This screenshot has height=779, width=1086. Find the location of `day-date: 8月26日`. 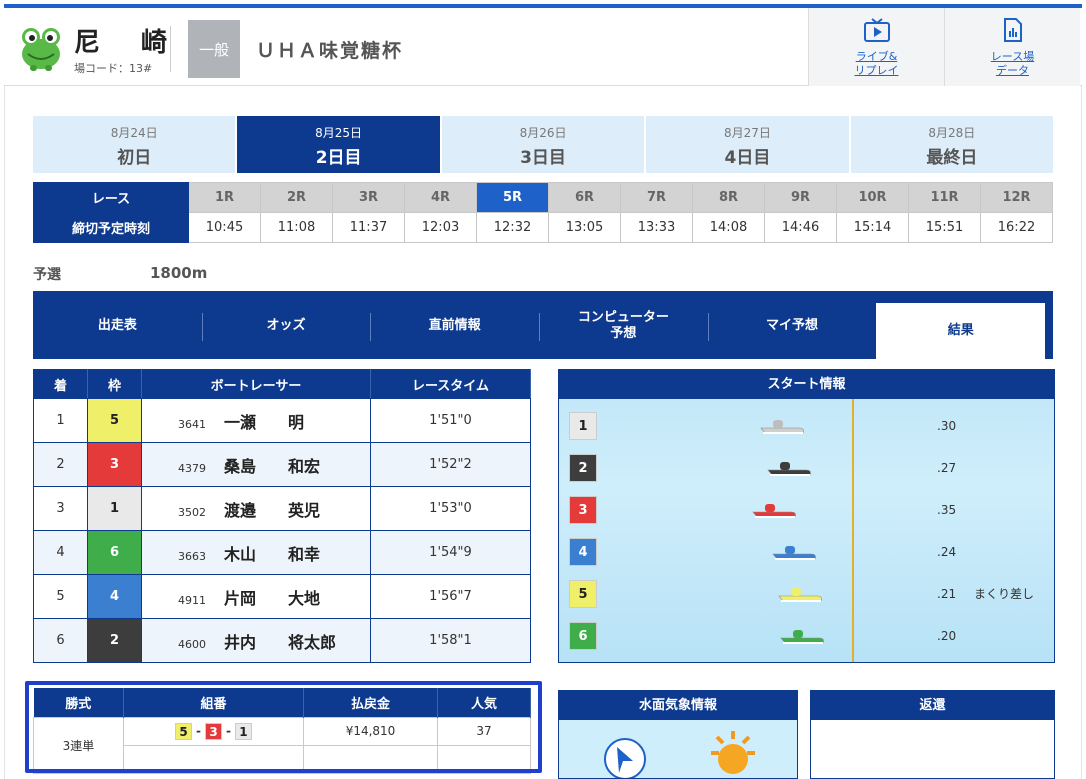

day-date: 8月26日 is located at coordinates (543, 133).